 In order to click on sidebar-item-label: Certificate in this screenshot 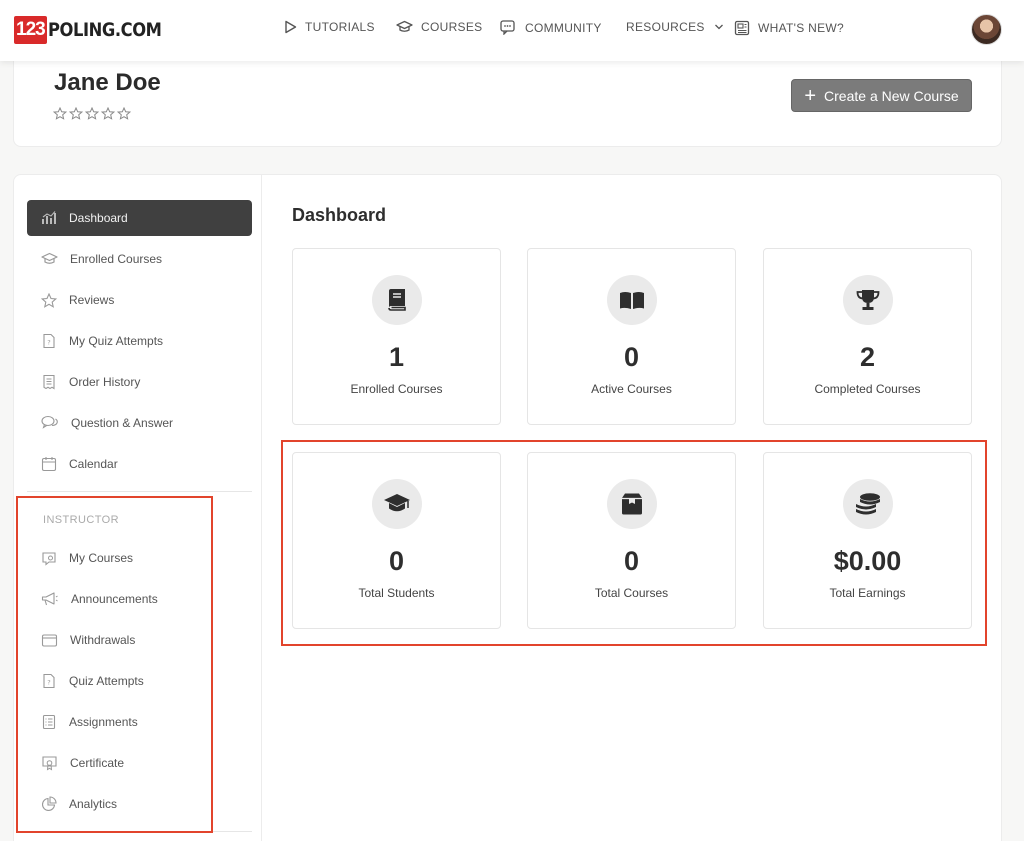, I will do `click(97, 763)`.